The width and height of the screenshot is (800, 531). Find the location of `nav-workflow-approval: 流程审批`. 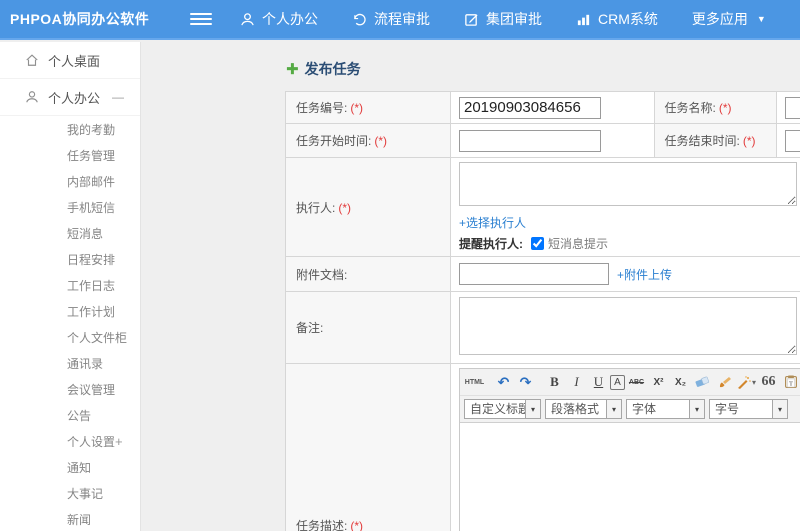

nav-workflow-approval: 流程审批 is located at coordinates (391, 19).